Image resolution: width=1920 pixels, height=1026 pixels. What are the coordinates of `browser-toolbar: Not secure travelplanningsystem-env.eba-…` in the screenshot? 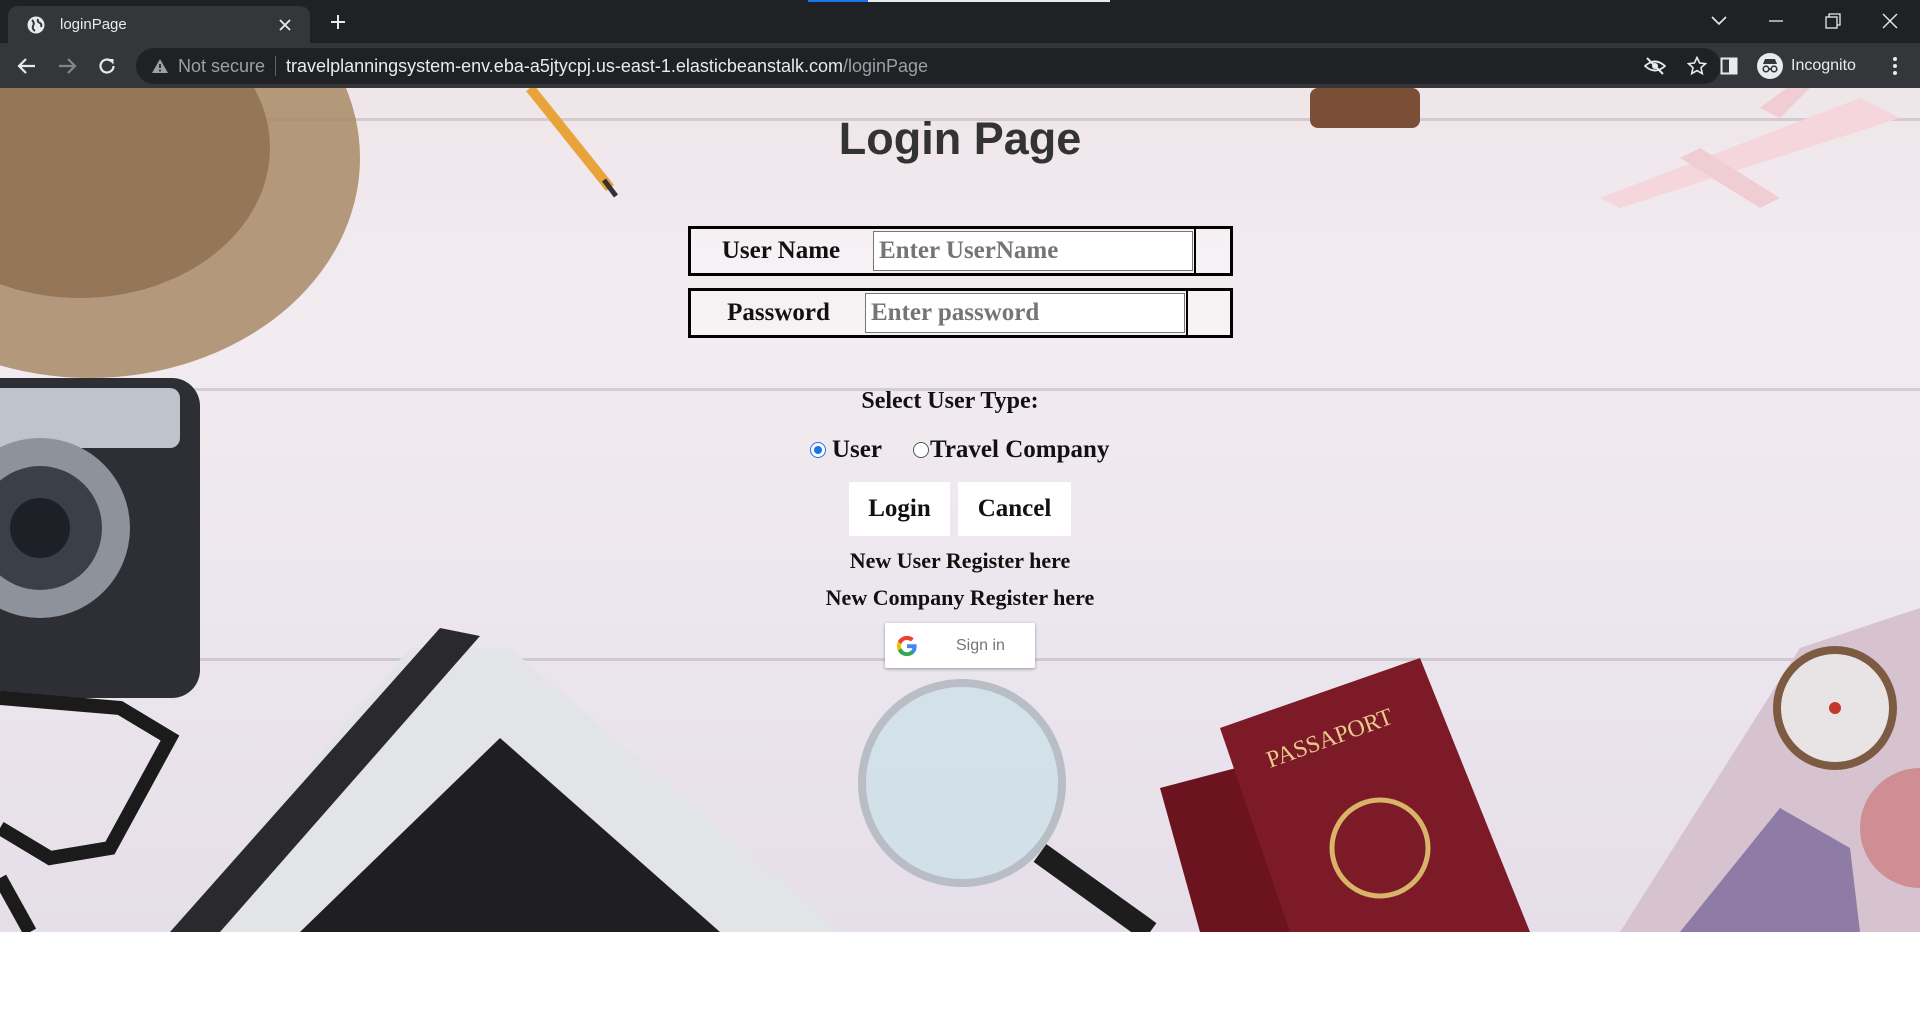 It's located at (960, 65).